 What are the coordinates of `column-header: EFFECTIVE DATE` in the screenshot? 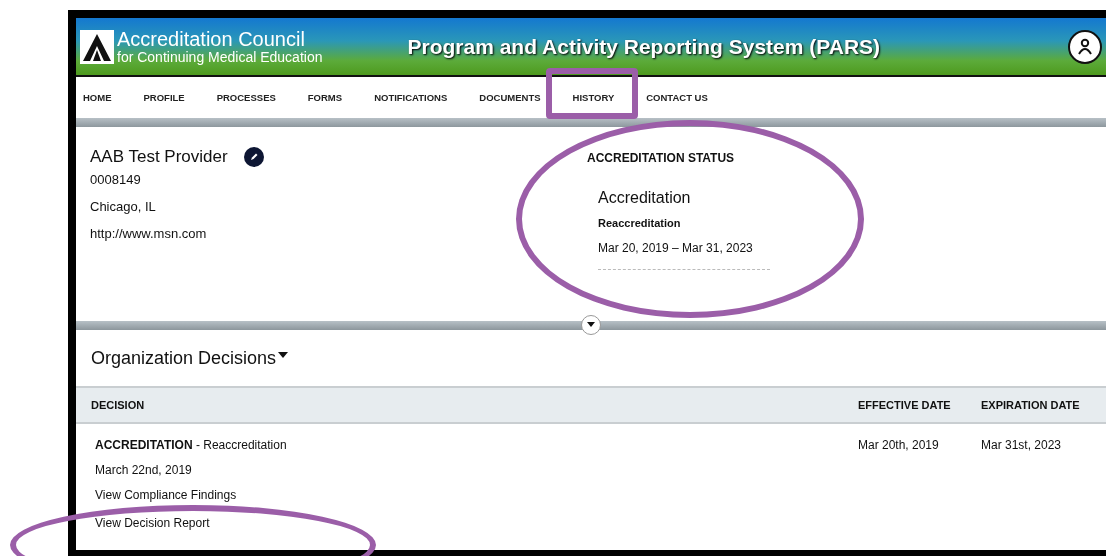 It's located at (905, 405).